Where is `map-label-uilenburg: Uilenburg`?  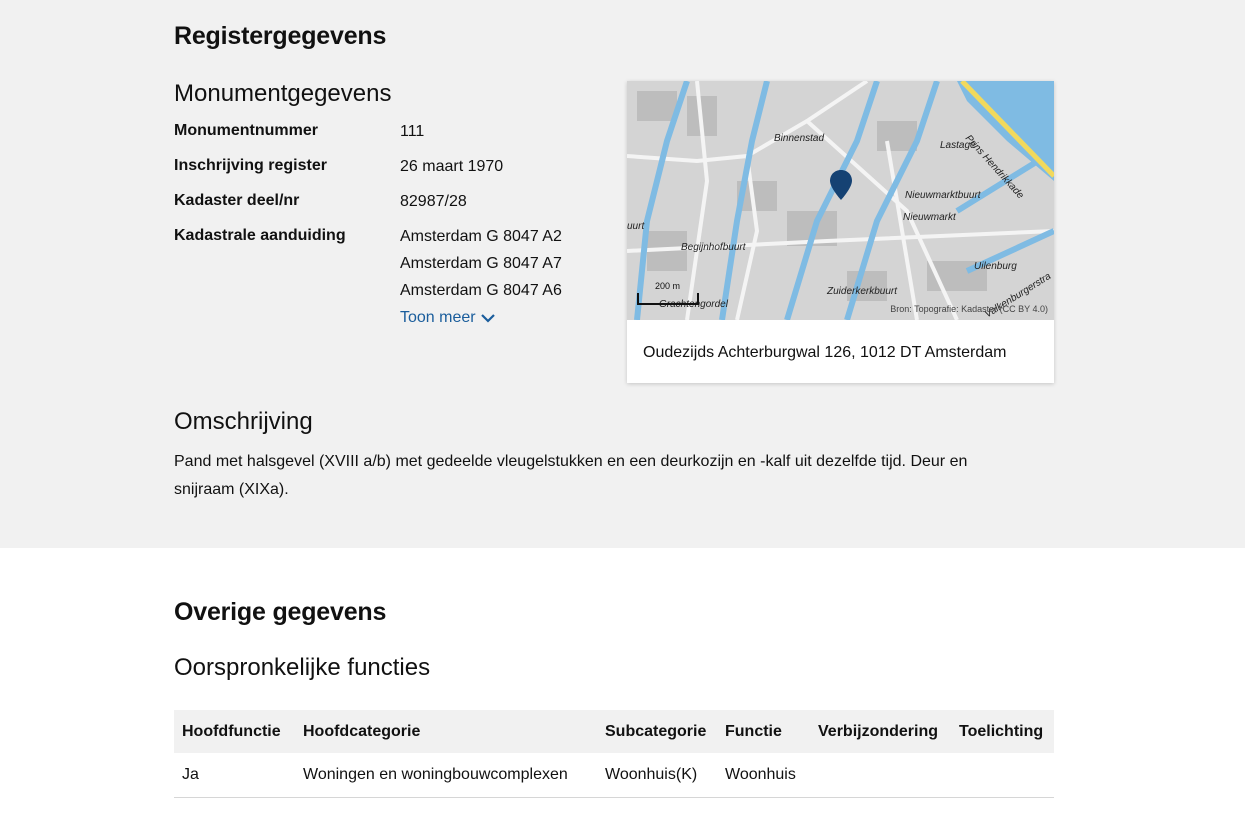
map-label-uilenburg: Uilenburg is located at coordinates (995, 266).